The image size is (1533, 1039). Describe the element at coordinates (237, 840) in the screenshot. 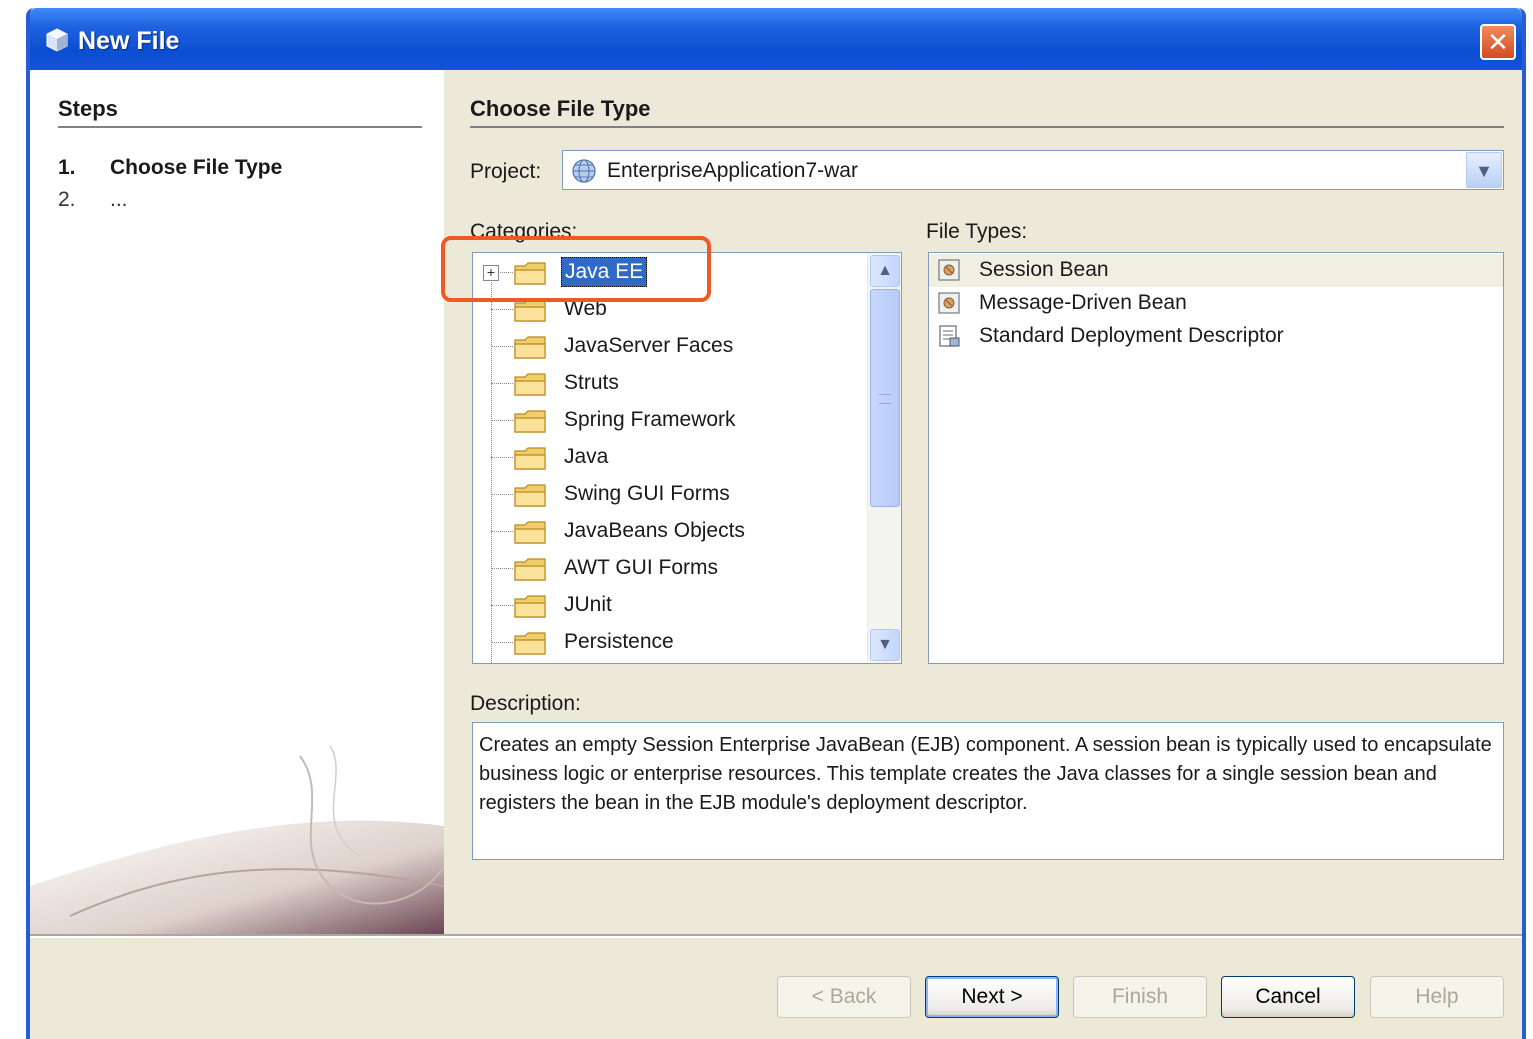

I see `decorative-swirl-image` at that location.